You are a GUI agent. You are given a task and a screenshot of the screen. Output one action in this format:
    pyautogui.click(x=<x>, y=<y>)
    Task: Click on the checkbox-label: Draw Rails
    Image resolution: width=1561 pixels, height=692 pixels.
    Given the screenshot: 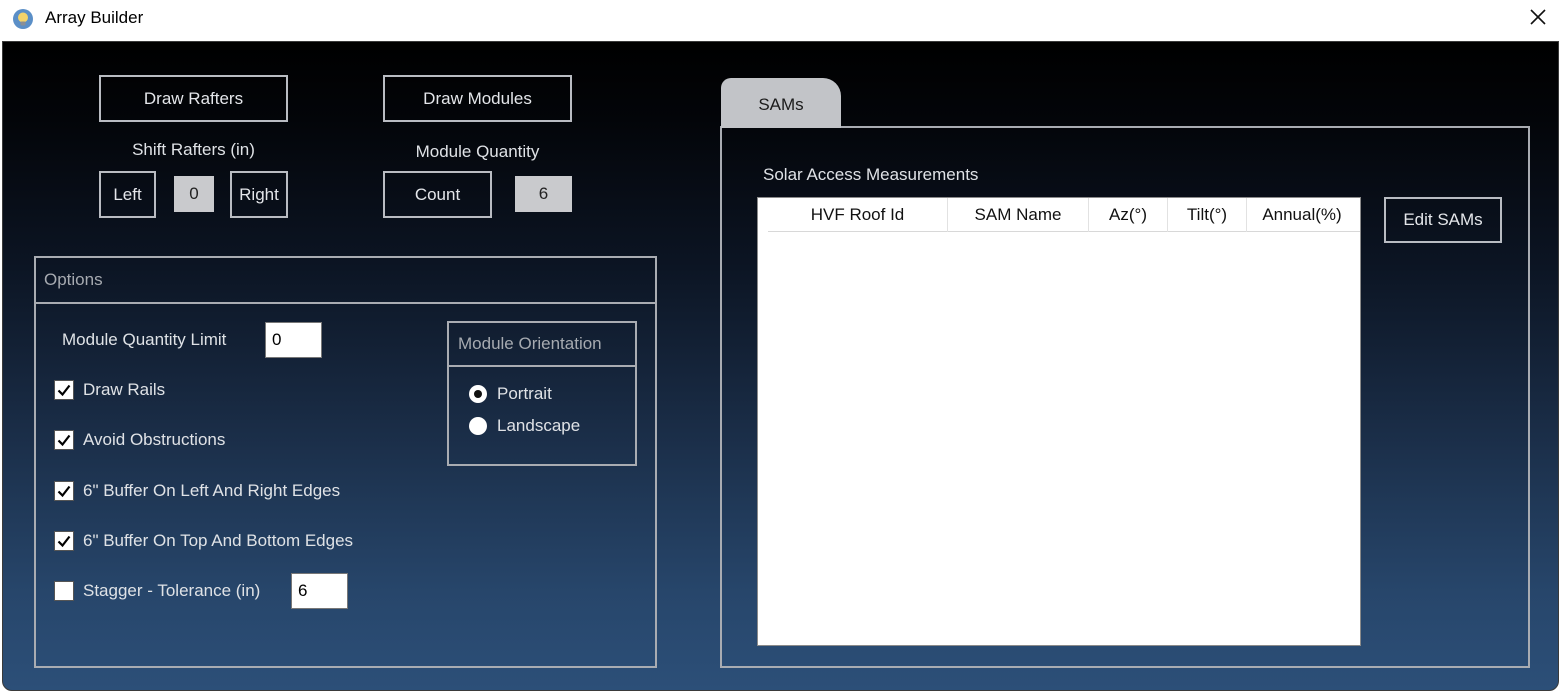 What is the action you would take?
    pyautogui.click(x=124, y=389)
    